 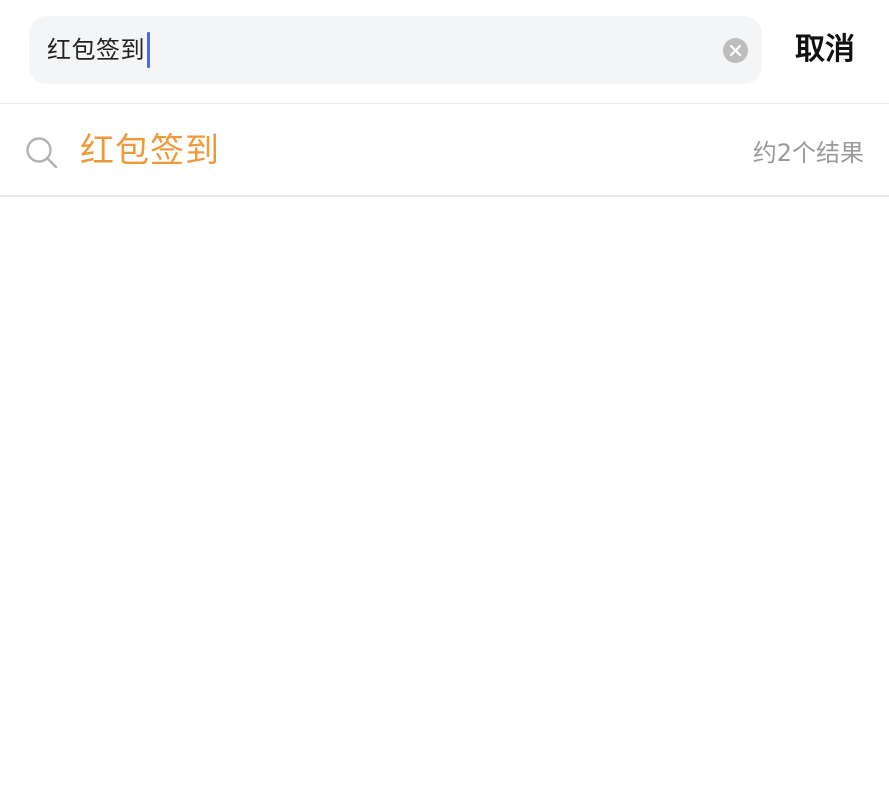 What do you see at coordinates (96, 50) in the screenshot?
I see `search-input-value: 红包签到` at bounding box center [96, 50].